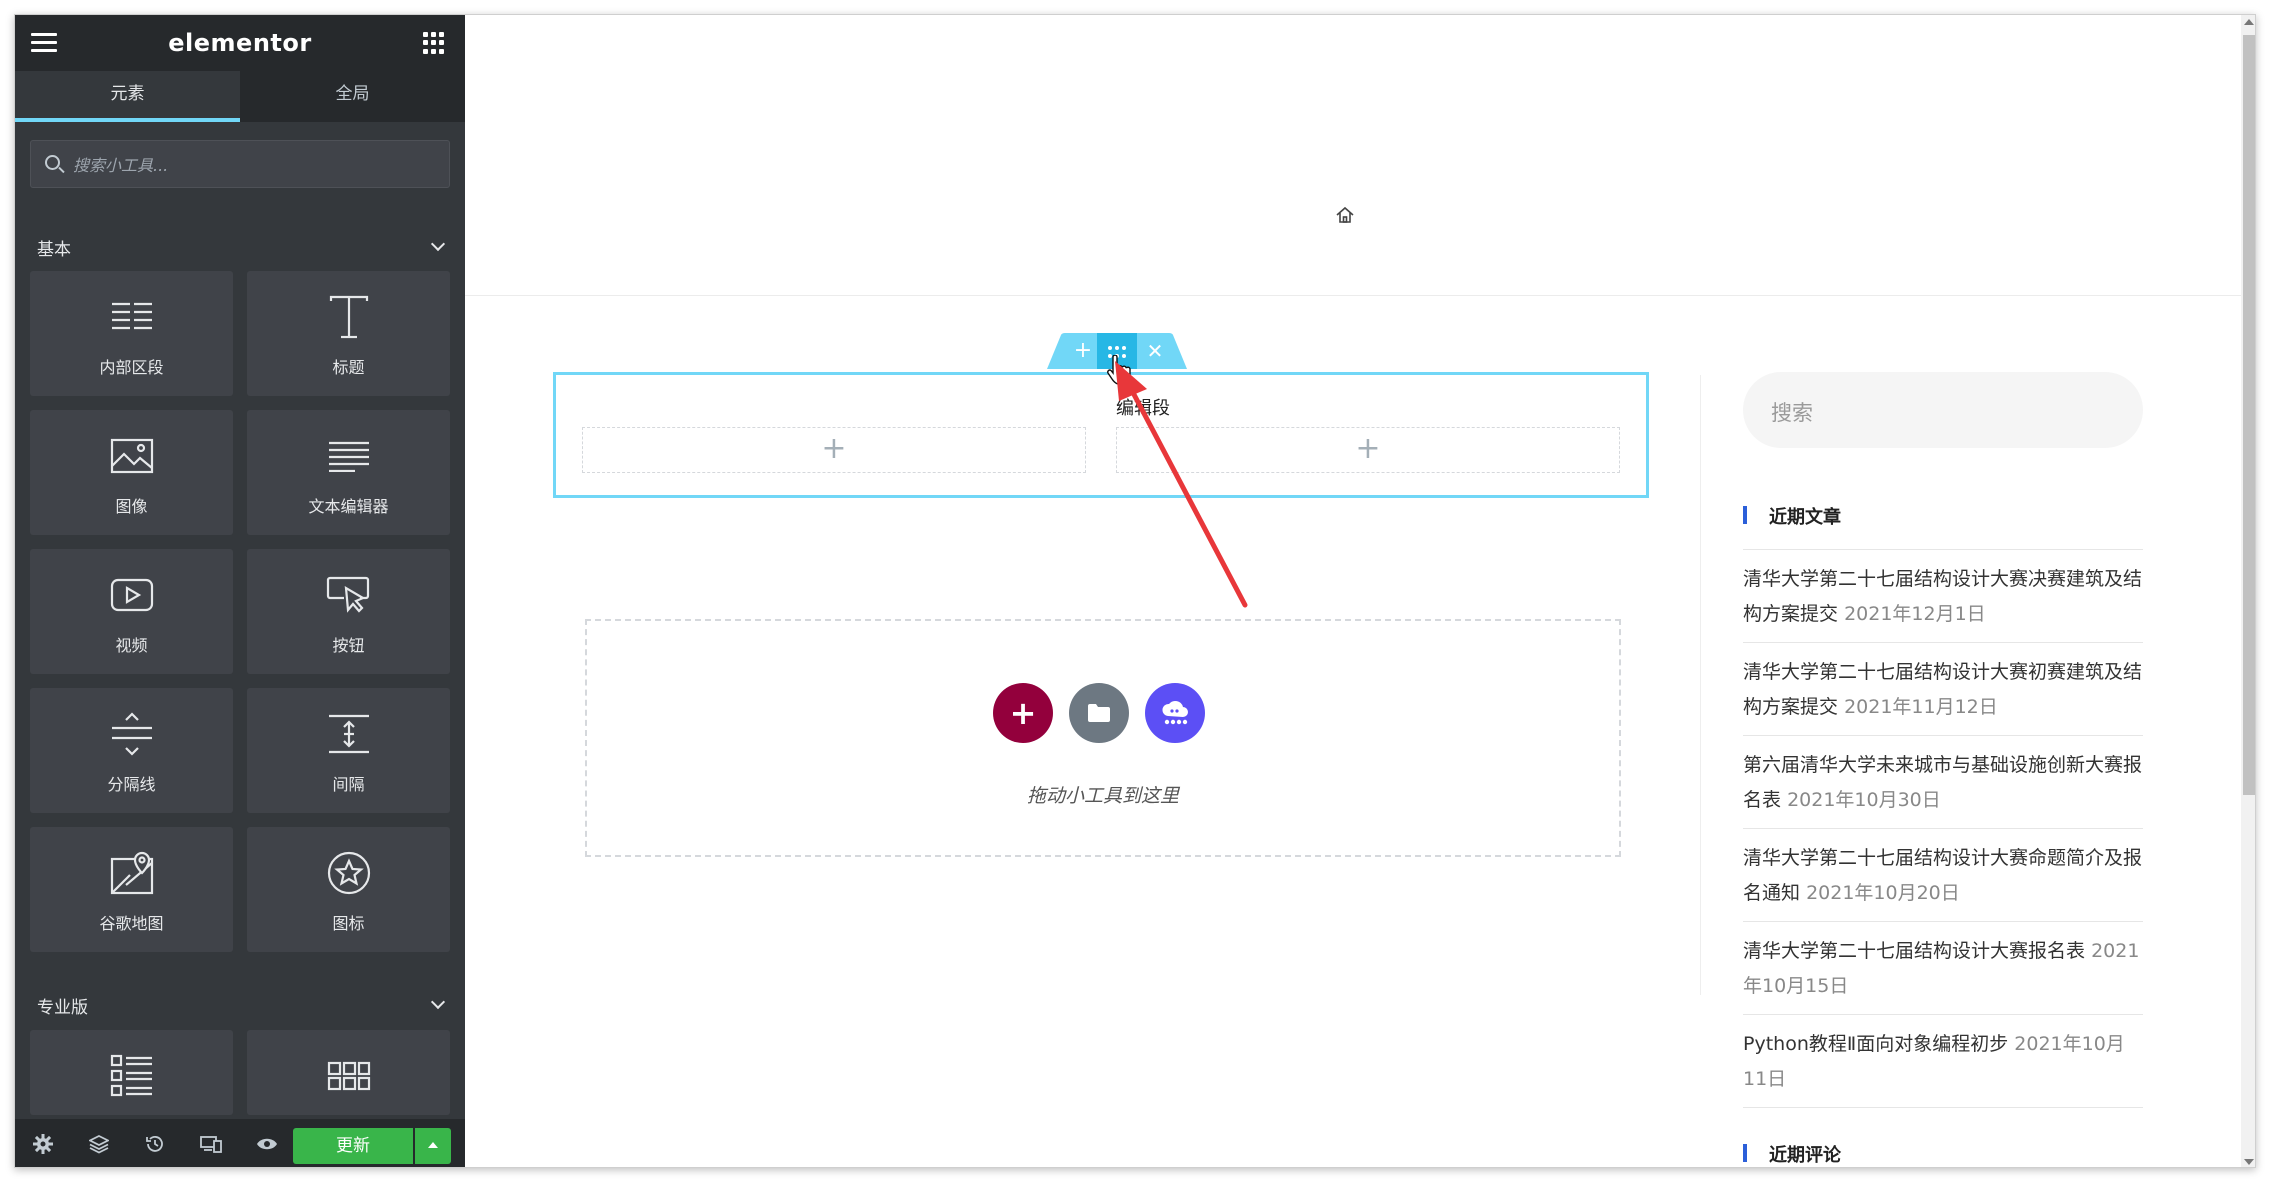 The height and width of the screenshot is (1182, 2270). What do you see at coordinates (348, 1076) in the screenshot?
I see `portfolio-icon` at bounding box center [348, 1076].